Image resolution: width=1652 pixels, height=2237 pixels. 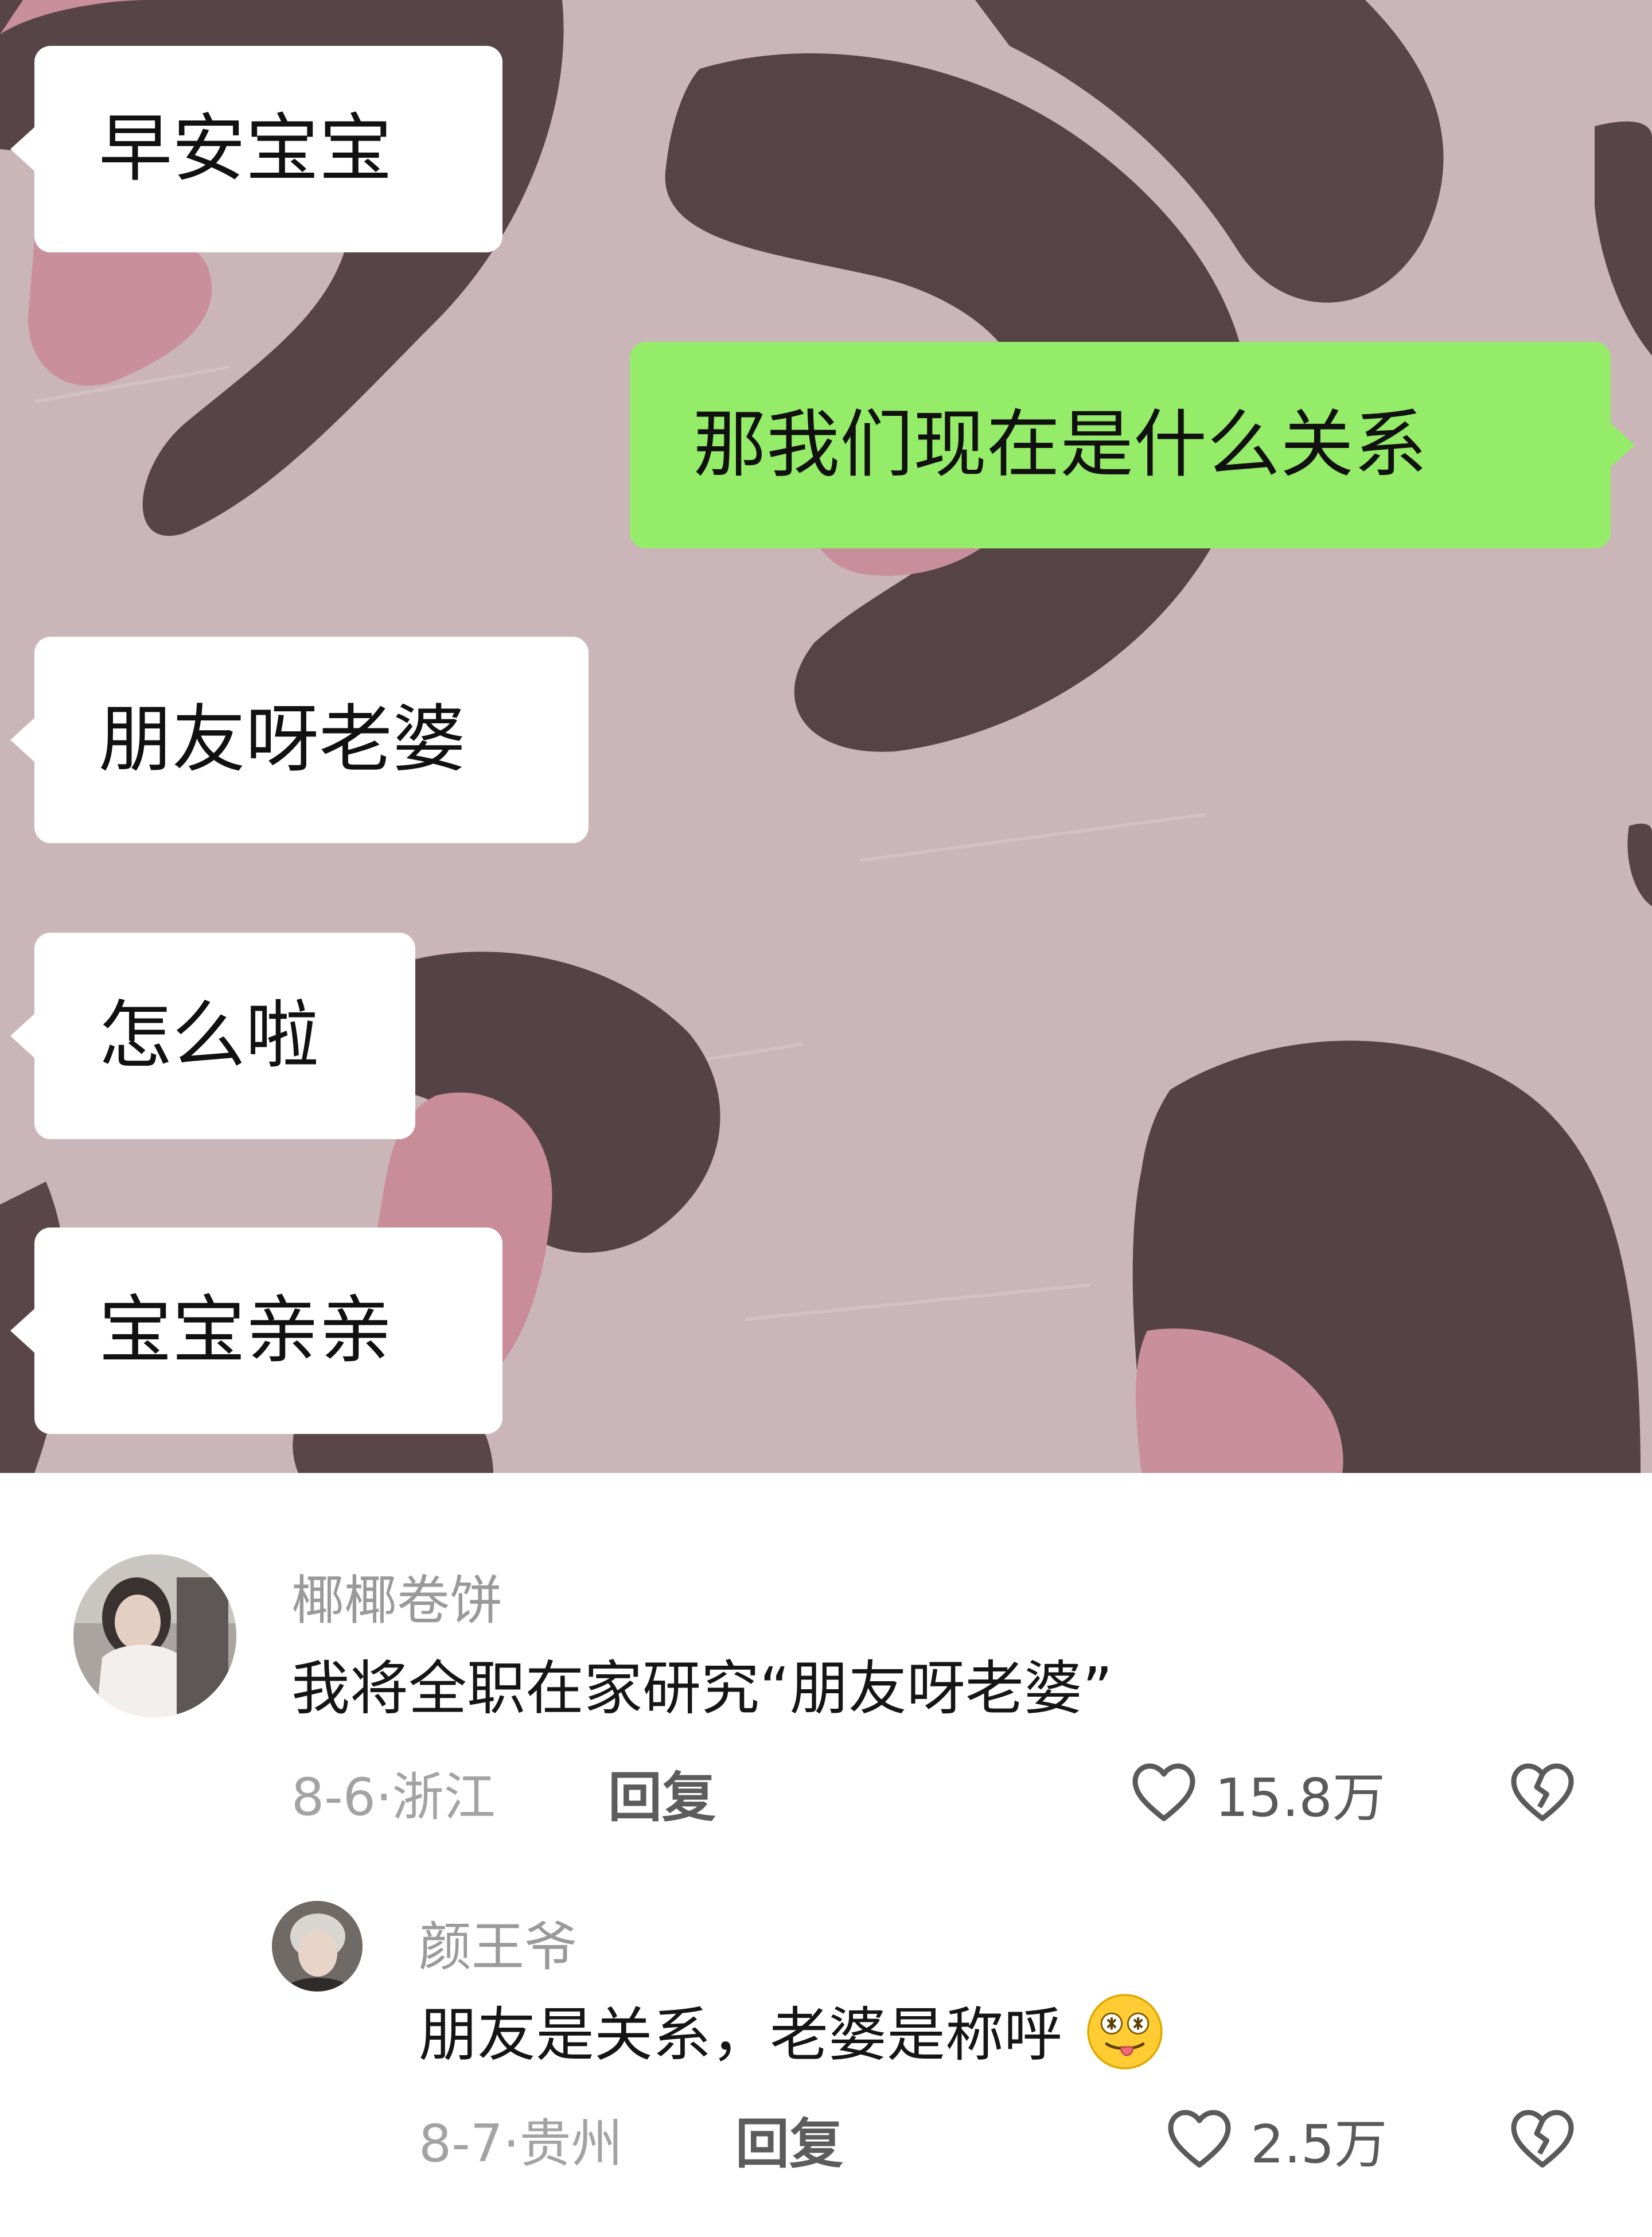 I want to click on dizzy-face-tongue-emoji, so click(x=1125, y=2031).